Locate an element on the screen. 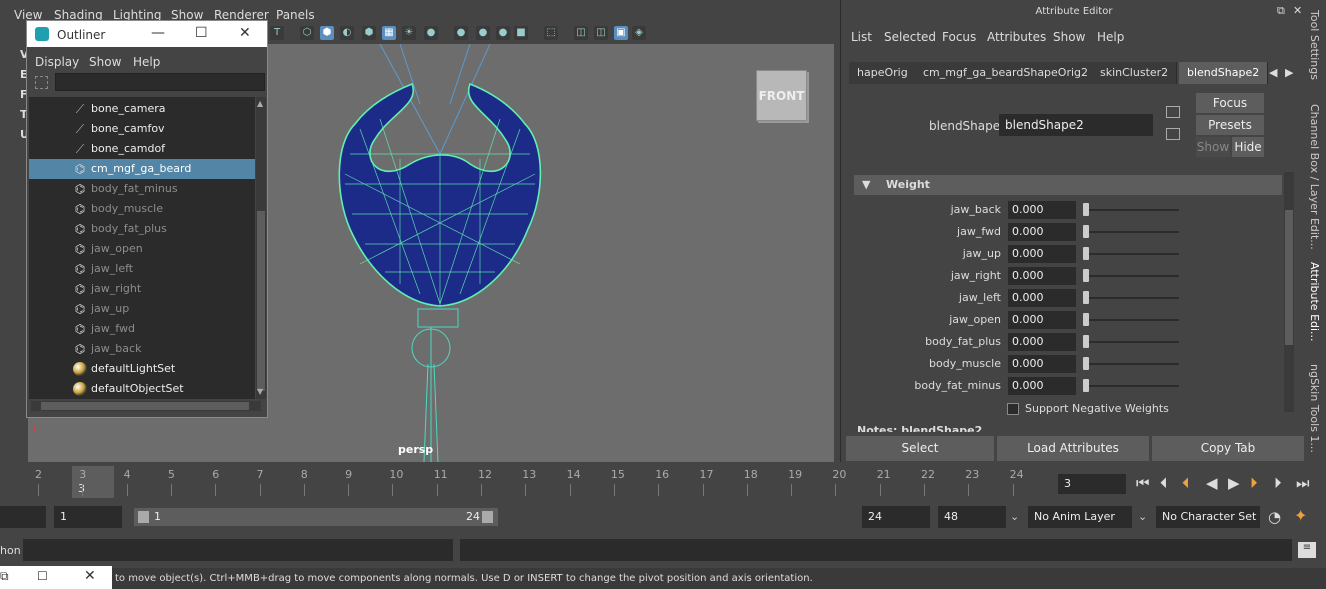 Image resolution: width=1326 pixels, height=589 pixels. antialias-icon: ● is located at coordinates (503, 33).